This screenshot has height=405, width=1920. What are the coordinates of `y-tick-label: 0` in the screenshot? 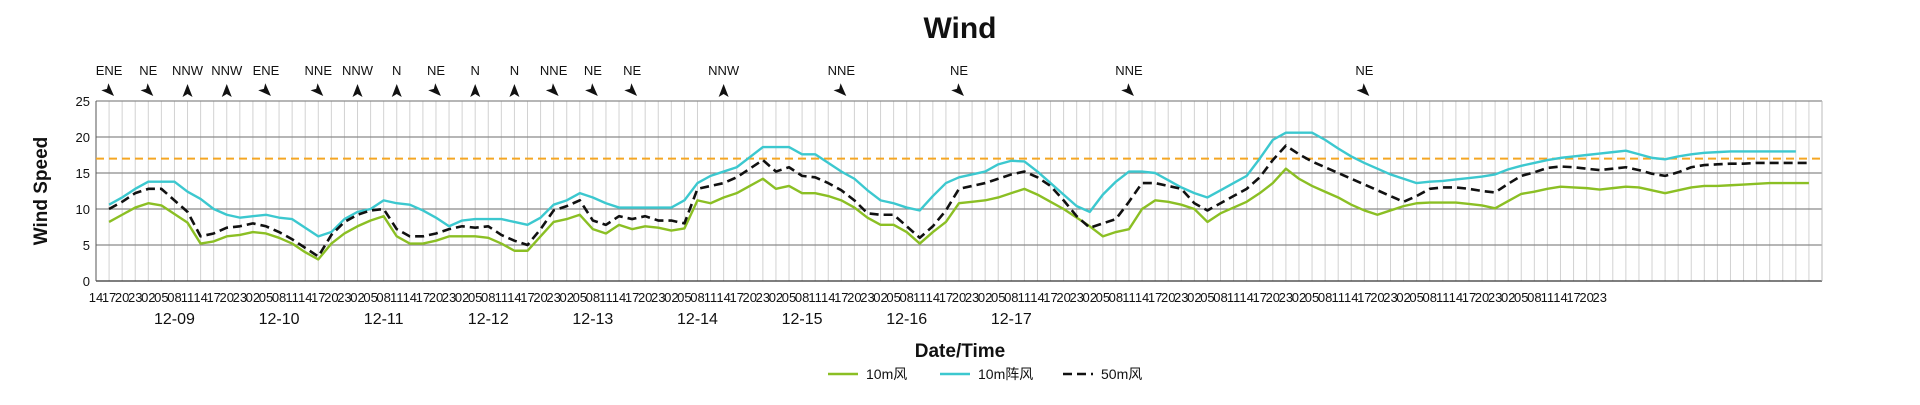 It's located at (86, 281).